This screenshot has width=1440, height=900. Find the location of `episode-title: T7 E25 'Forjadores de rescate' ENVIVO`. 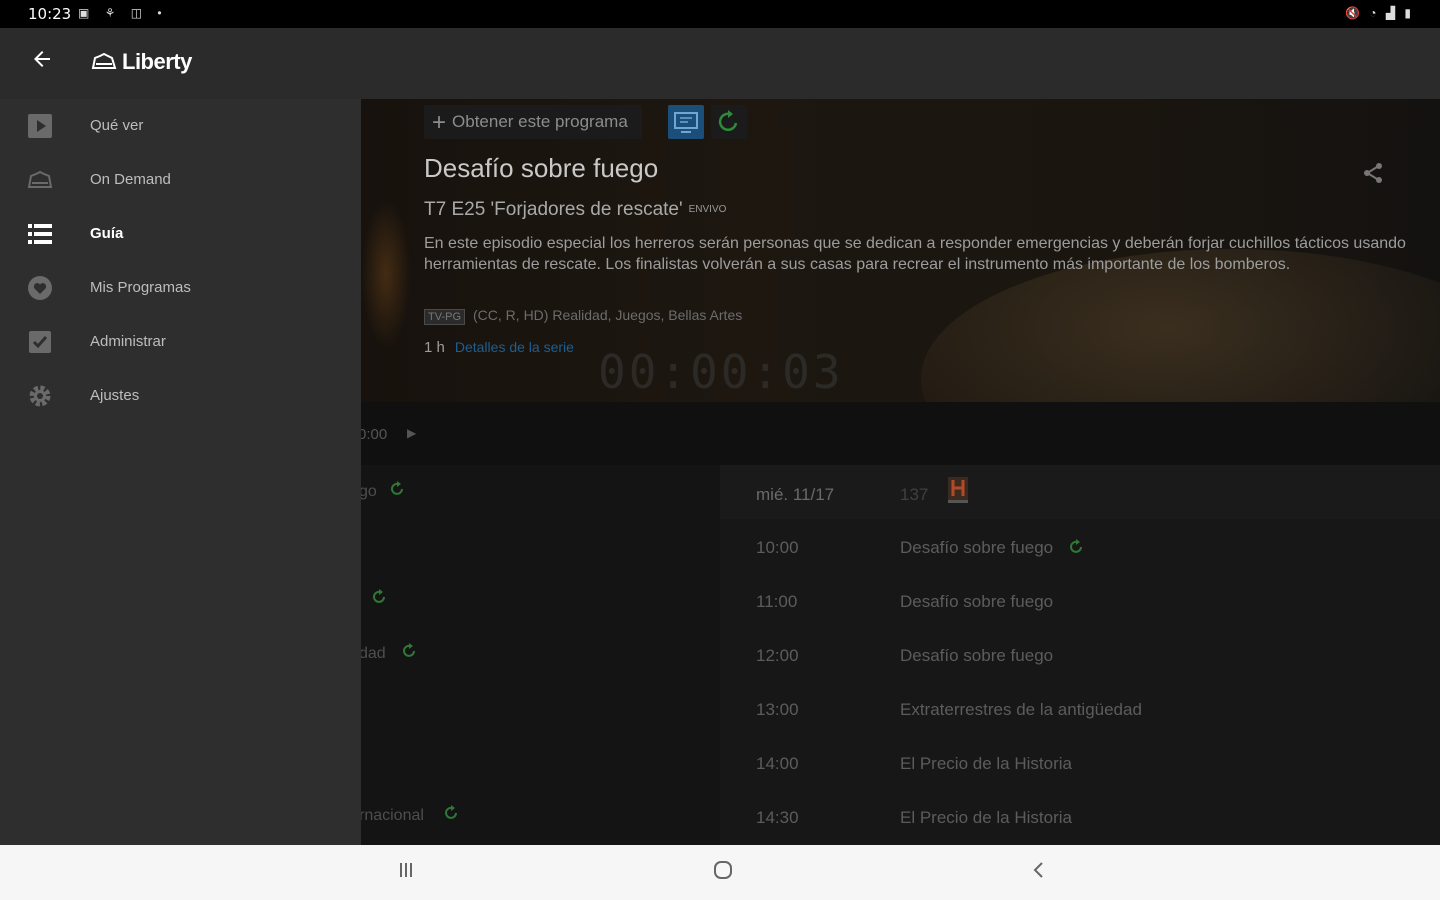

episode-title: T7 E25 'Forjadores de rescate' ENVIVO is located at coordinates (575, 210).